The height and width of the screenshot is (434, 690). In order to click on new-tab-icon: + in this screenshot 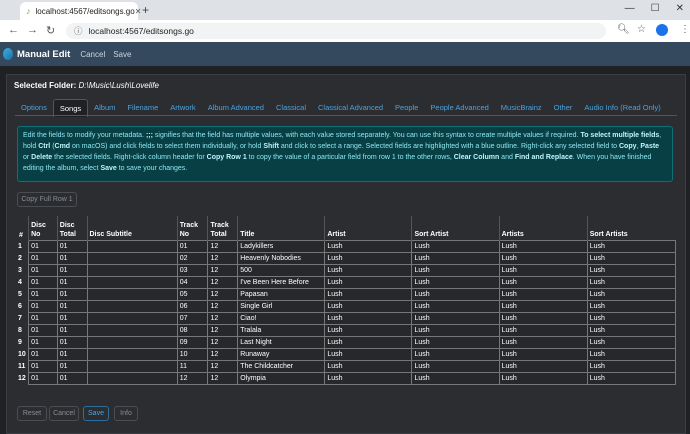, I will do `click(145, 10)`.